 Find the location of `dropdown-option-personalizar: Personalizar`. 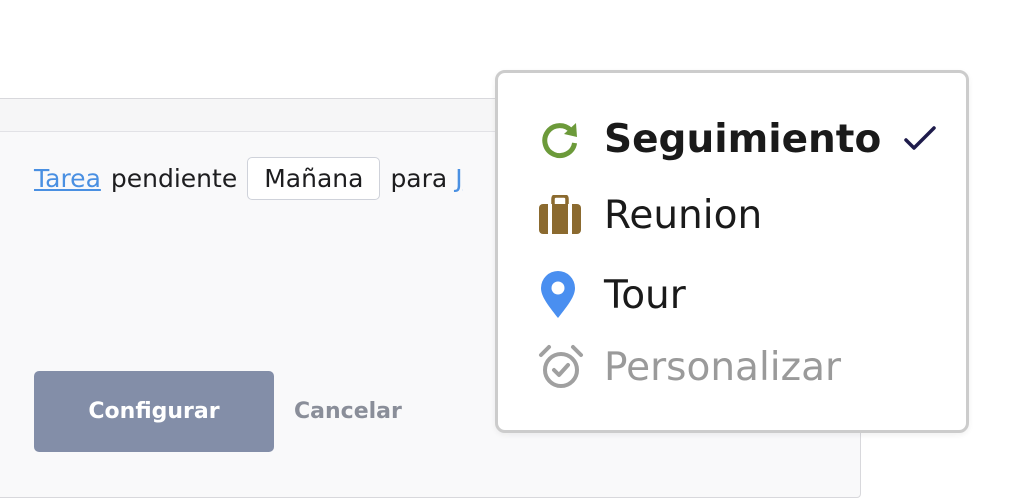

dropdown-option-personalizar: Personalizar is located at coordinates (689, 367).